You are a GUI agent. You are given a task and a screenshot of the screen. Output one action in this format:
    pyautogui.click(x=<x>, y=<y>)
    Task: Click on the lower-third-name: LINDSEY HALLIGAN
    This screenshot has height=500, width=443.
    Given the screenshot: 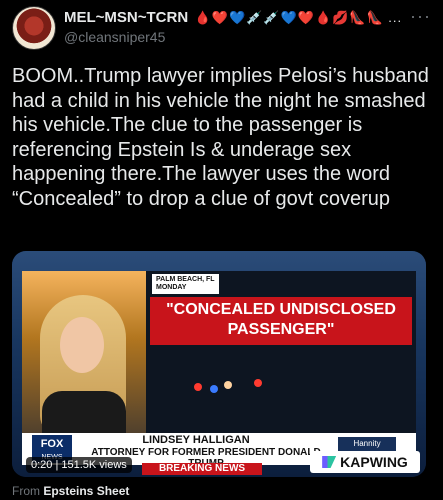 What is the action you would take?
    pyautogui.click(x=196, y=440)
    